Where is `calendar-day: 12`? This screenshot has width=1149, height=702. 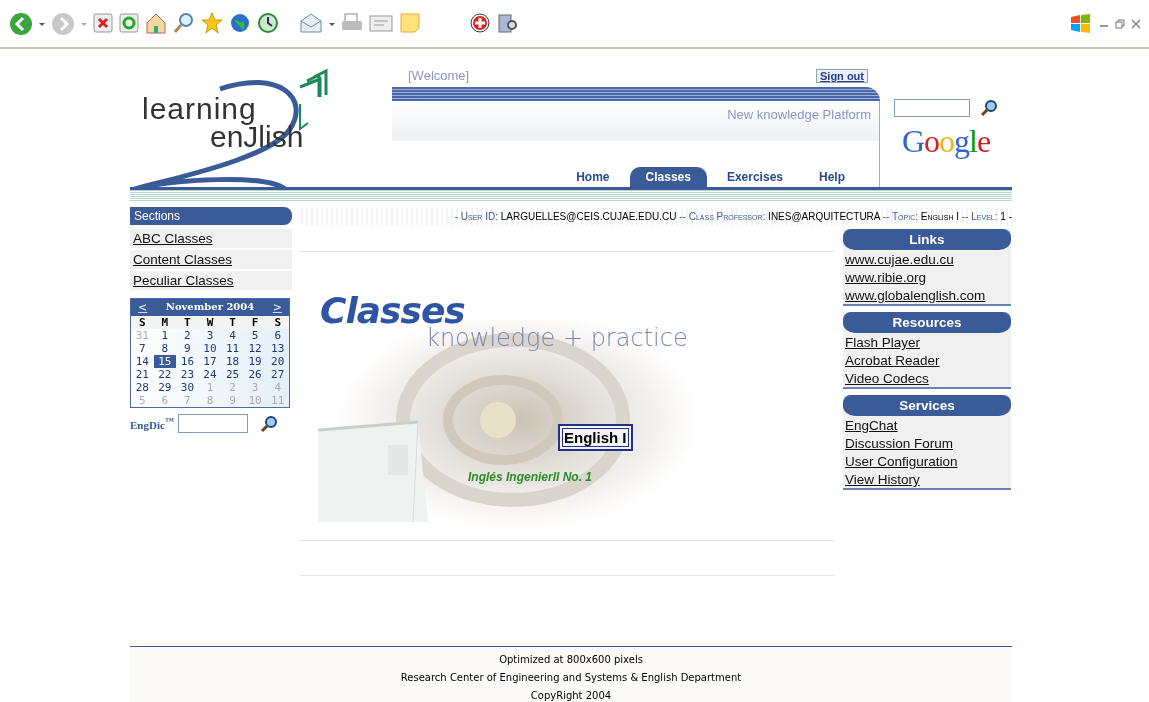 calendar-day: 12 is located at coordinates (255, 348).